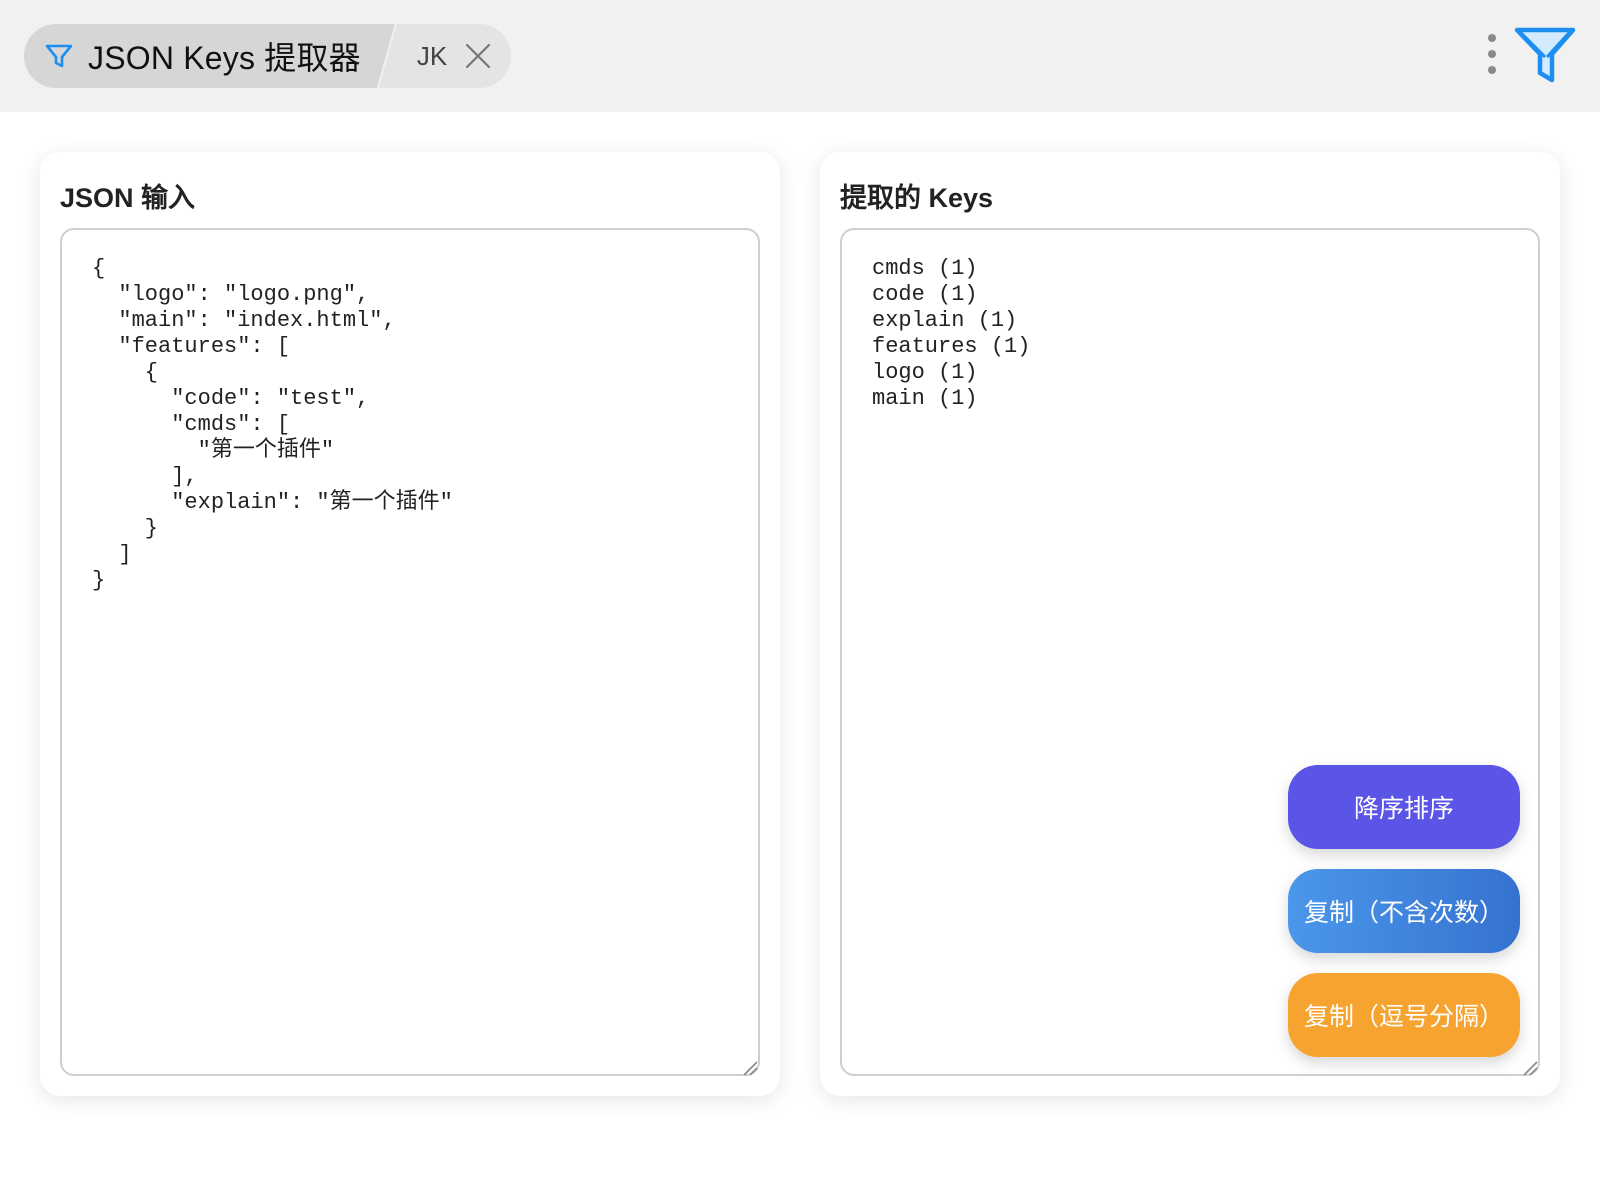 The height and width of the screenshot is (1200, 1600). Describe the element at coordinates (917, 198) in the screenshot. I see `keys-output-title: 提取的 Keys` at that location.